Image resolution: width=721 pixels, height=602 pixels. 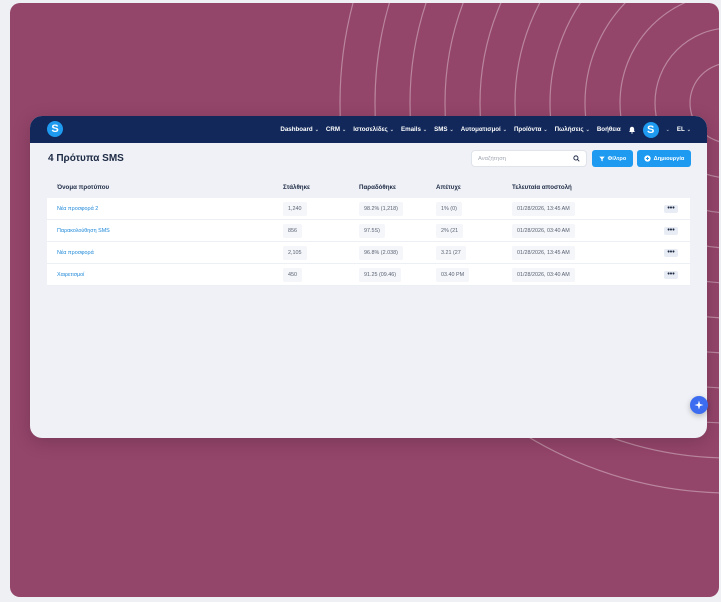 What do you see at coordinates (449, 208) in the screenshot?
I see `failed-rate: 1% (0)` at bounding box center [449, 208].